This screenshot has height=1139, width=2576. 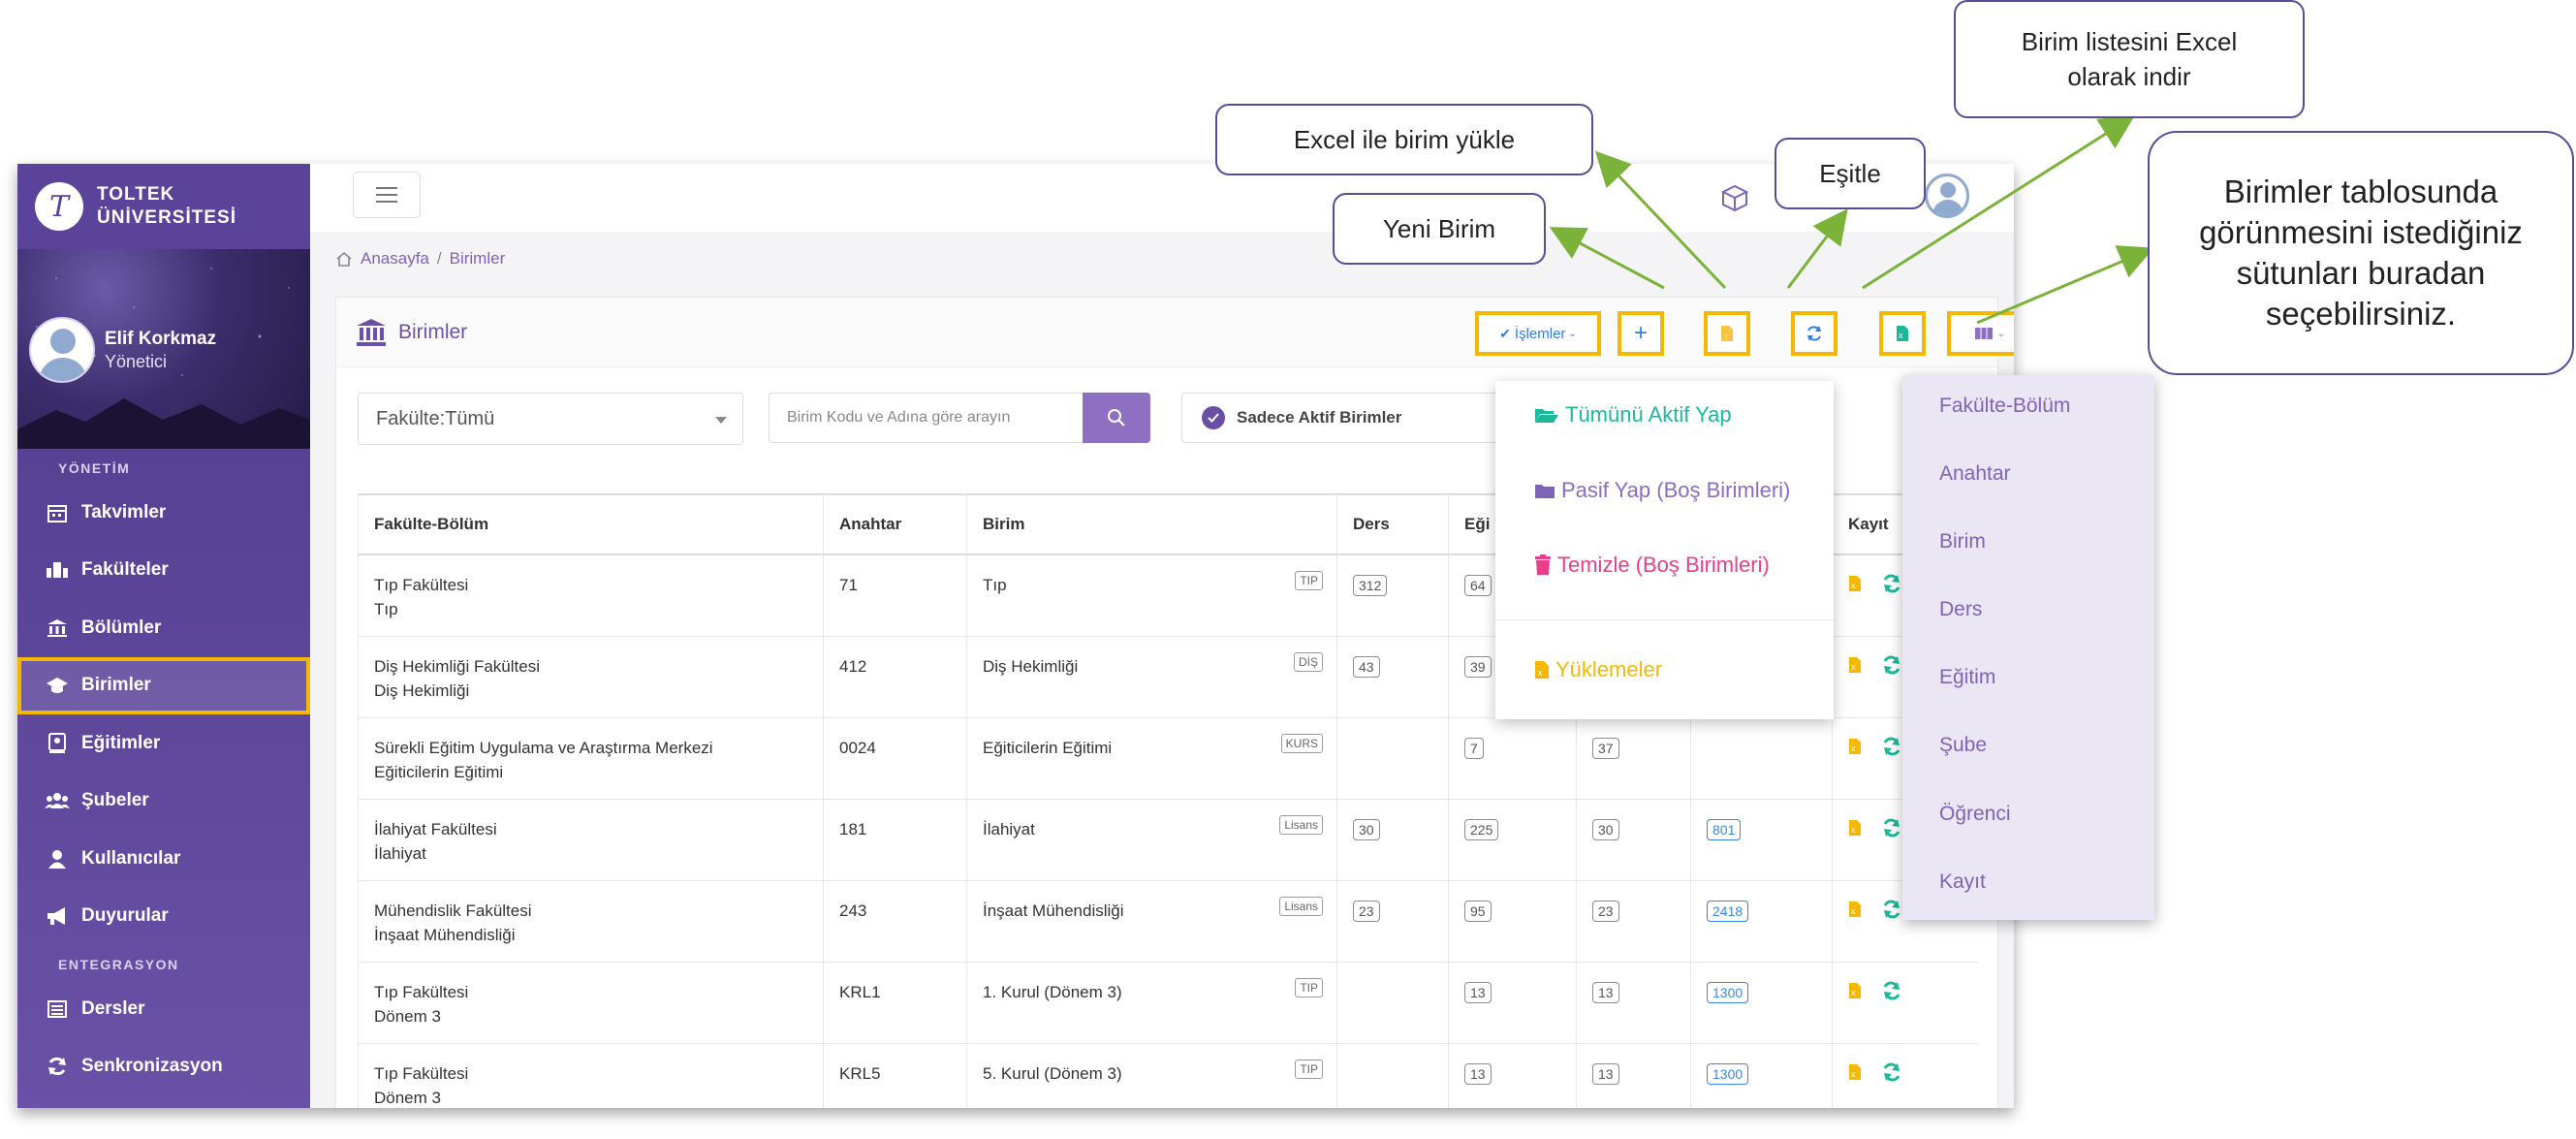 I want to click on active-only-toggle: Sadece Aktif Birimler, so click(x=1341, y=418).